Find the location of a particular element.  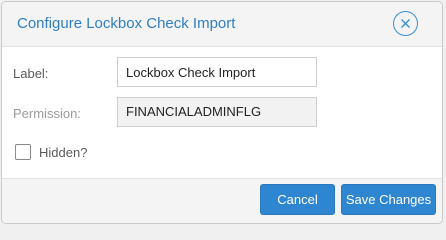

close-button is located at coordinates (405, 23).